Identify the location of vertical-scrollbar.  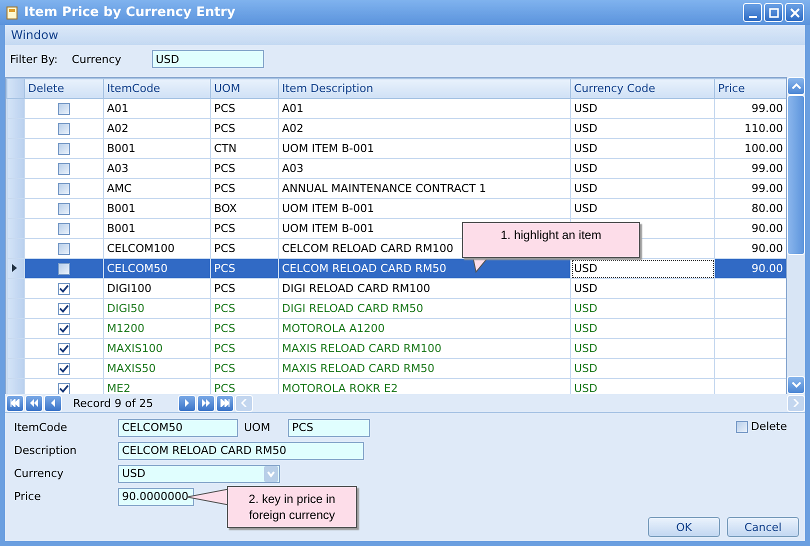
(796, 235).